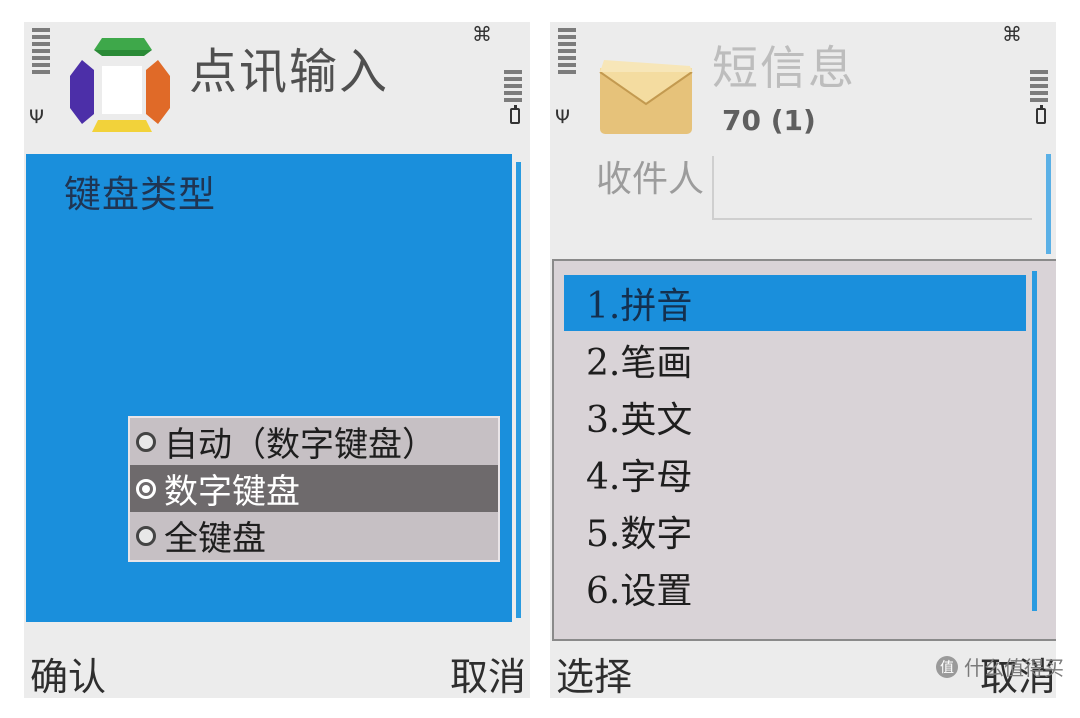  I want to click on option-label: 全键盘, so click(215, 539).